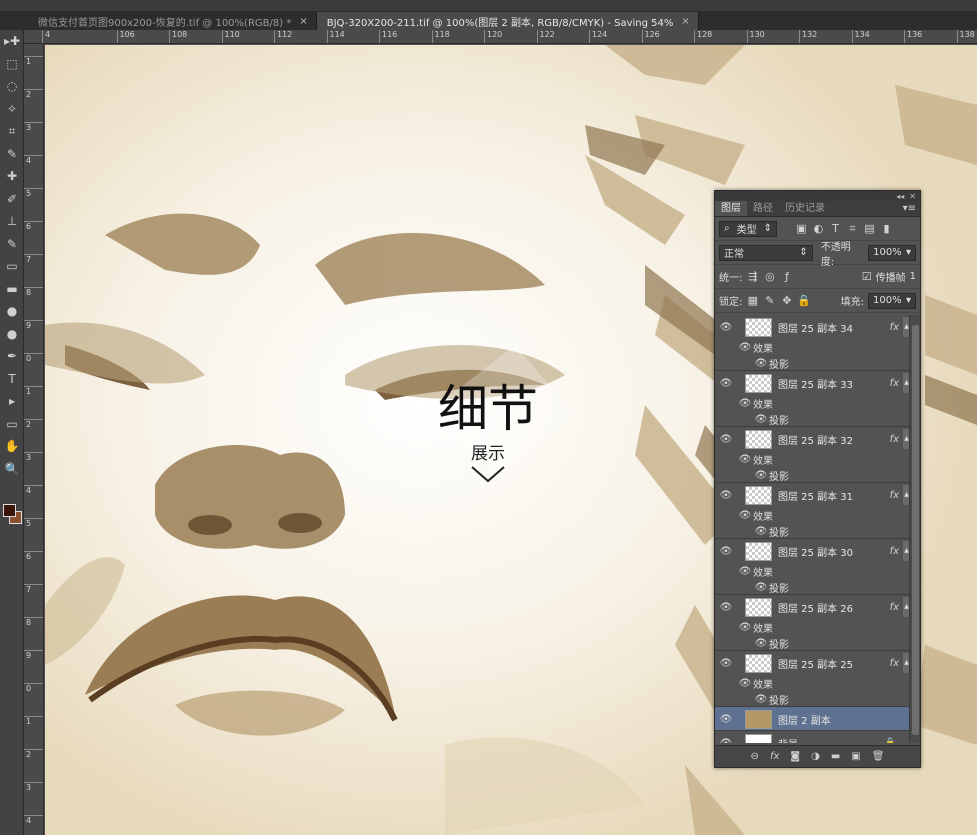  What do you see at coordinates (892, 252) in the screenshot?
I see `opacity-input: 100% ▾` at bounding box center [892, 252].